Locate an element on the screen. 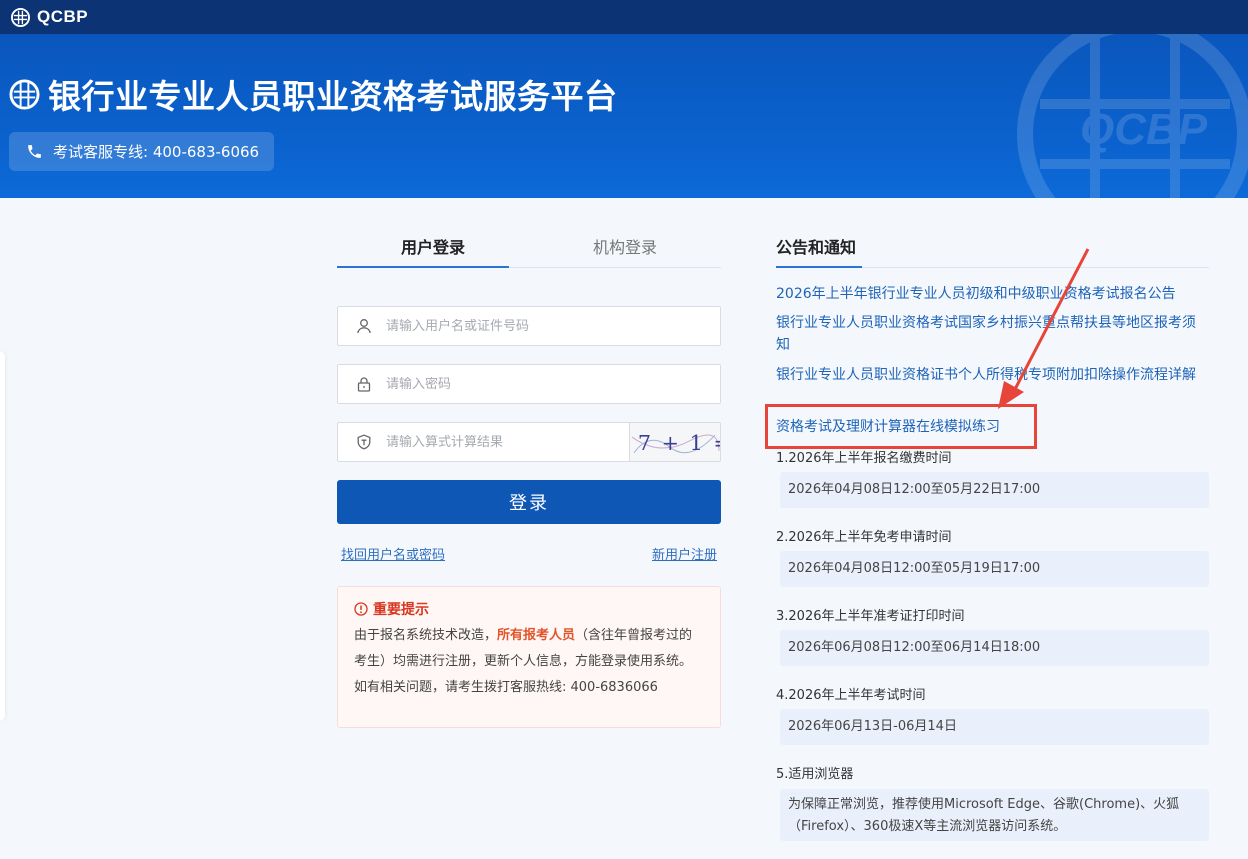 Image resolution: width=1248 pixels, height=859 pixels. news-link-tax-deduction: 银行业专业人员职业资格证书个人所得税专项附加扣除操作流程详解 is located at coordinates (992, 375).